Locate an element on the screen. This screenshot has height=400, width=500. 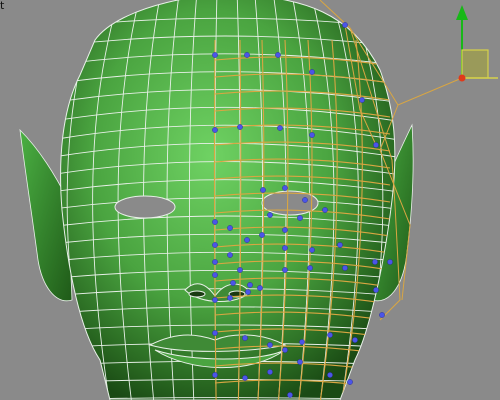
left-eye-socket is located at coordinates (145, 207).